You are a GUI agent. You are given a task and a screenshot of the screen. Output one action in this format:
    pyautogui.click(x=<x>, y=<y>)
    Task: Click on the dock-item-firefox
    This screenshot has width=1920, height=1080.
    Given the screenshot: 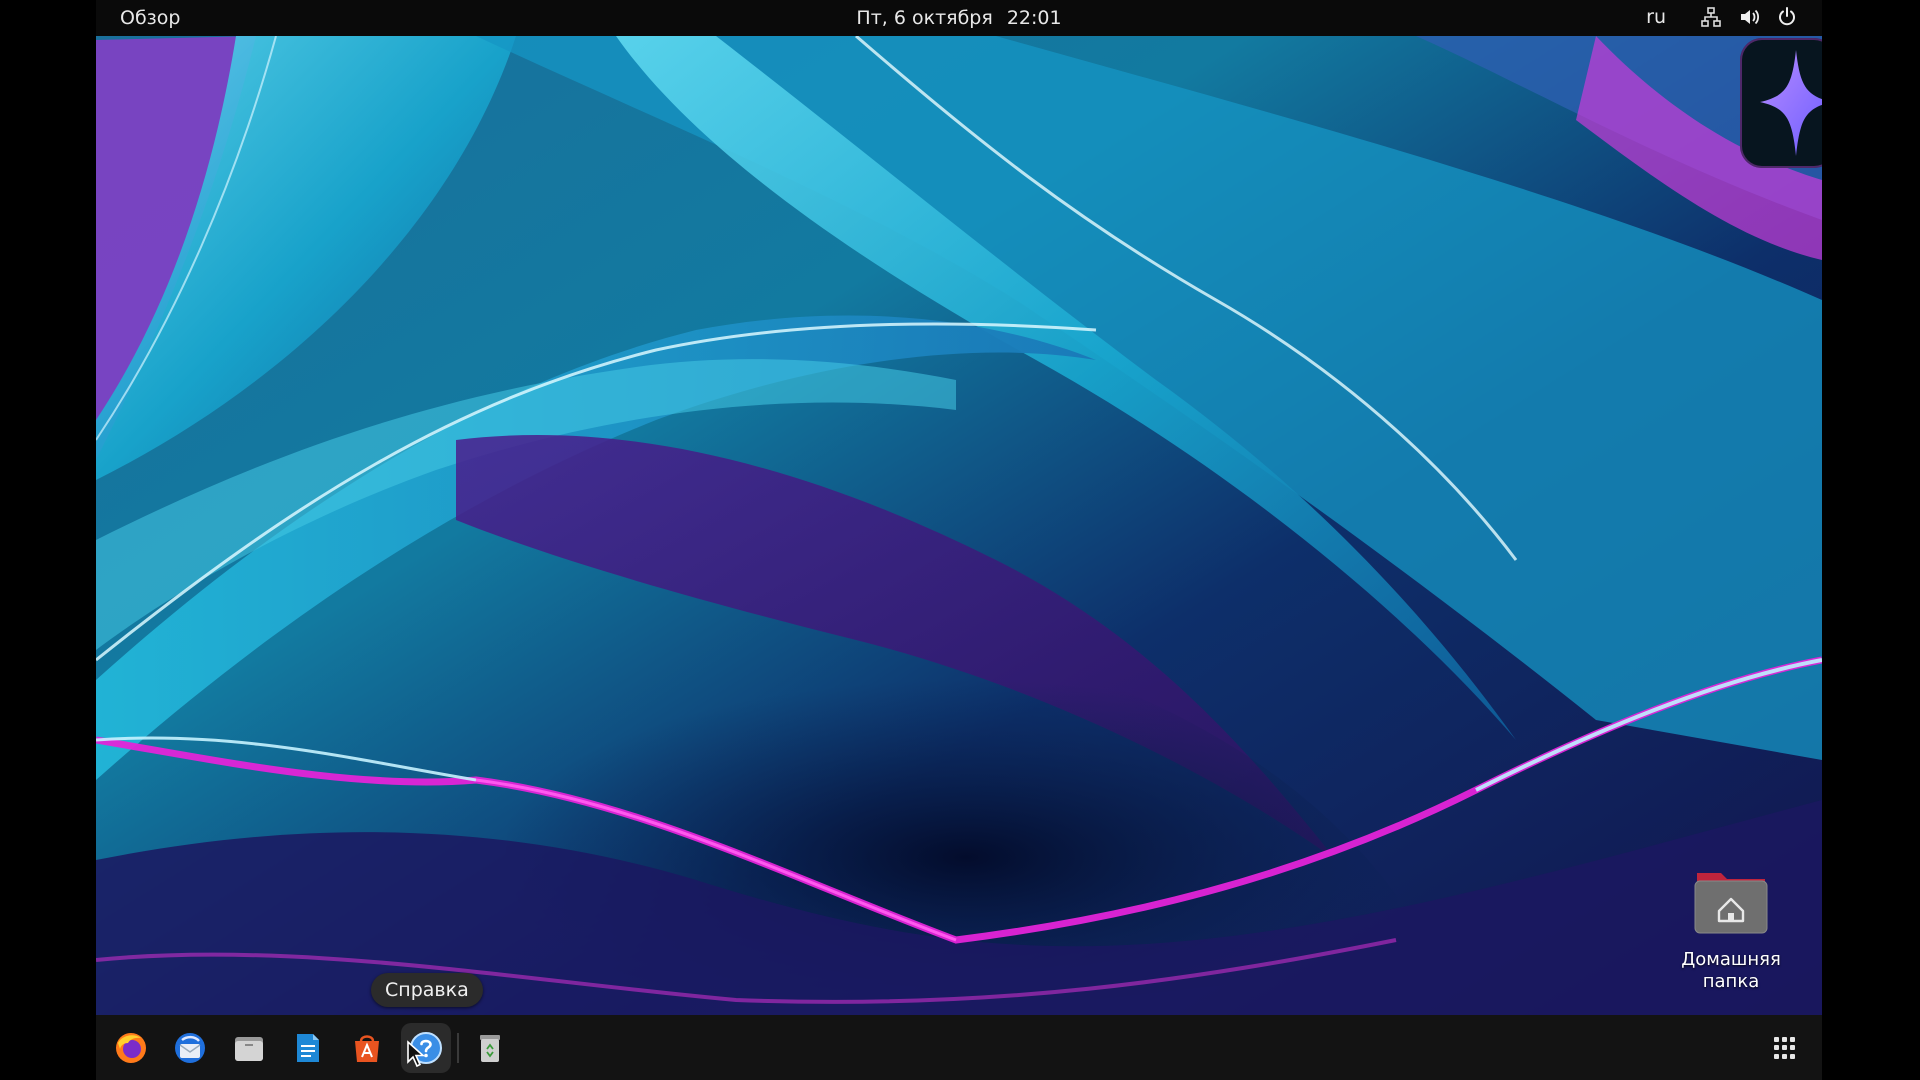 What is the action you would take?
    pyautogui.click(x=131, y=1048)
    